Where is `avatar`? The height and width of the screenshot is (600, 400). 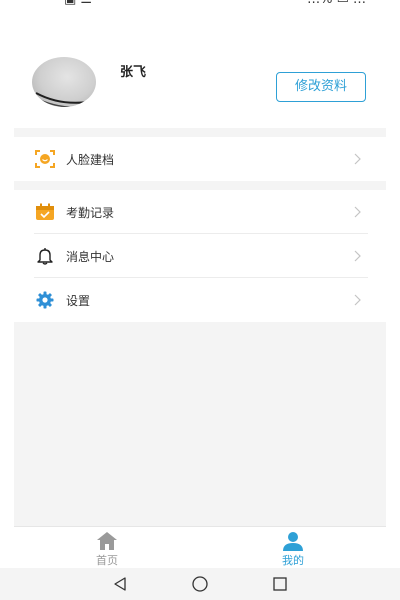 avatar is located at coordinates (64, 82).